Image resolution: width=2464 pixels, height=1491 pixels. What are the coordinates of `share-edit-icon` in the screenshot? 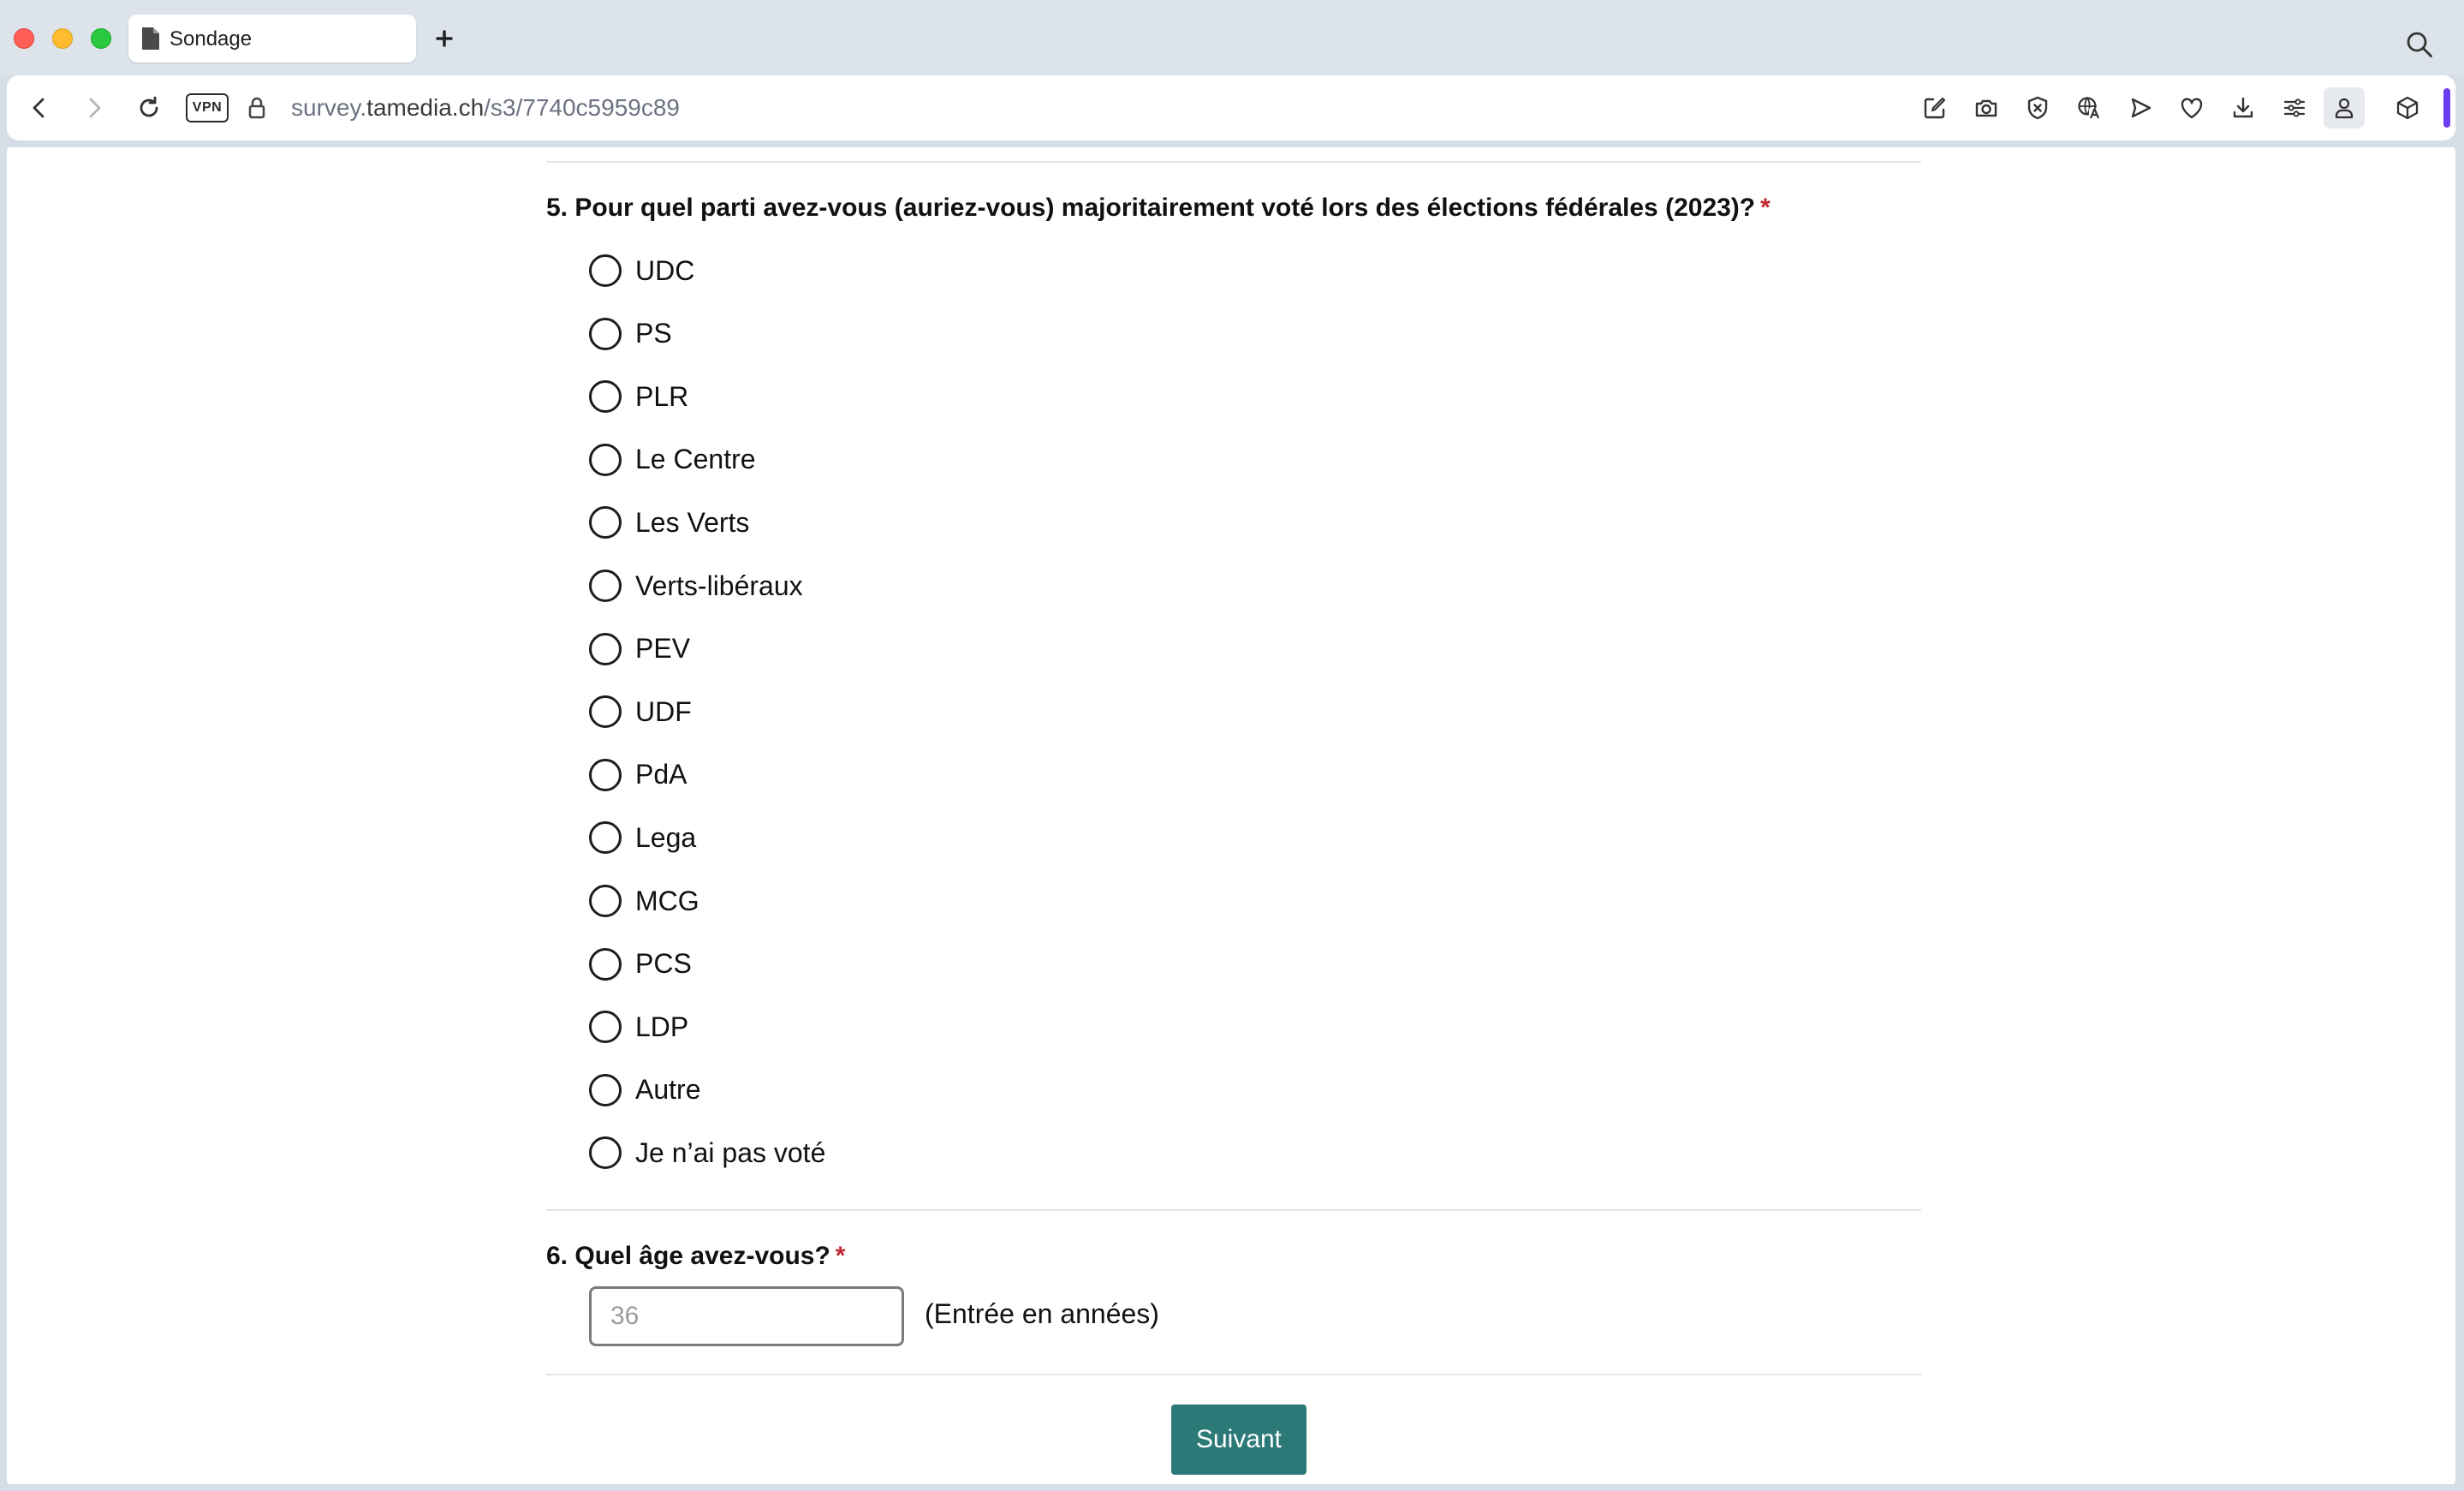 It's located at (1935, 108).